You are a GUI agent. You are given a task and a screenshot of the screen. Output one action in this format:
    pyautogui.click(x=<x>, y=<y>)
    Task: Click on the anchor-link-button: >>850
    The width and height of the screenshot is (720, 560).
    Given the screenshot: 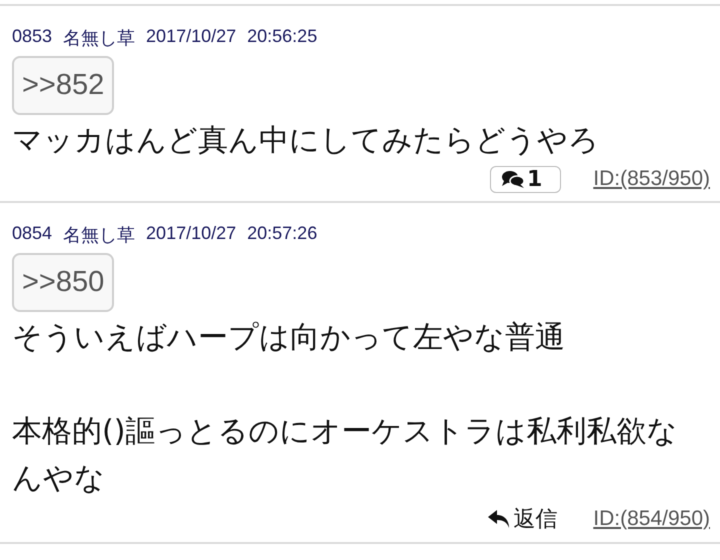 What is the action you would take?
    pyautogui.click(x=63, y=282)
    